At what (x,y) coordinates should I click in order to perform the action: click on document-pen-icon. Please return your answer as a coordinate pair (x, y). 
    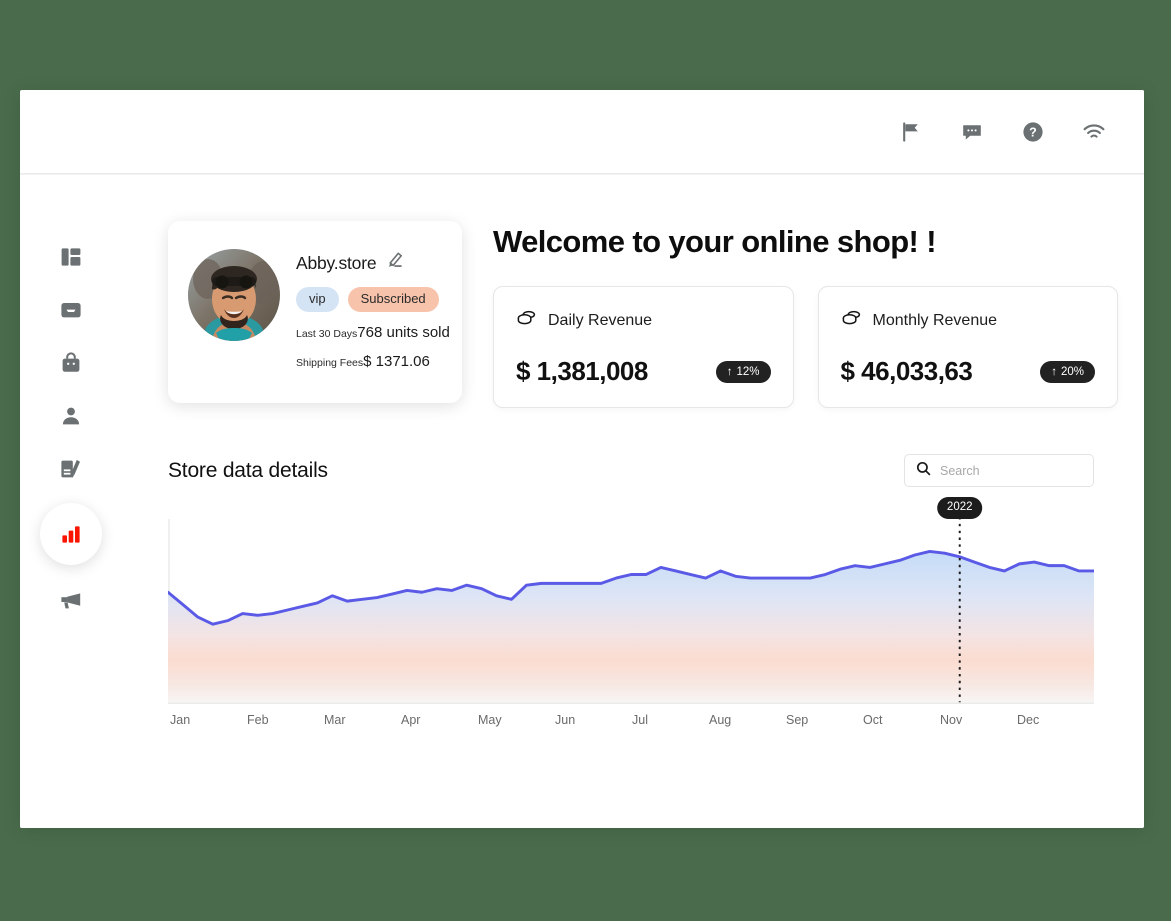
    Looking at the image, I should click on (71, 469).